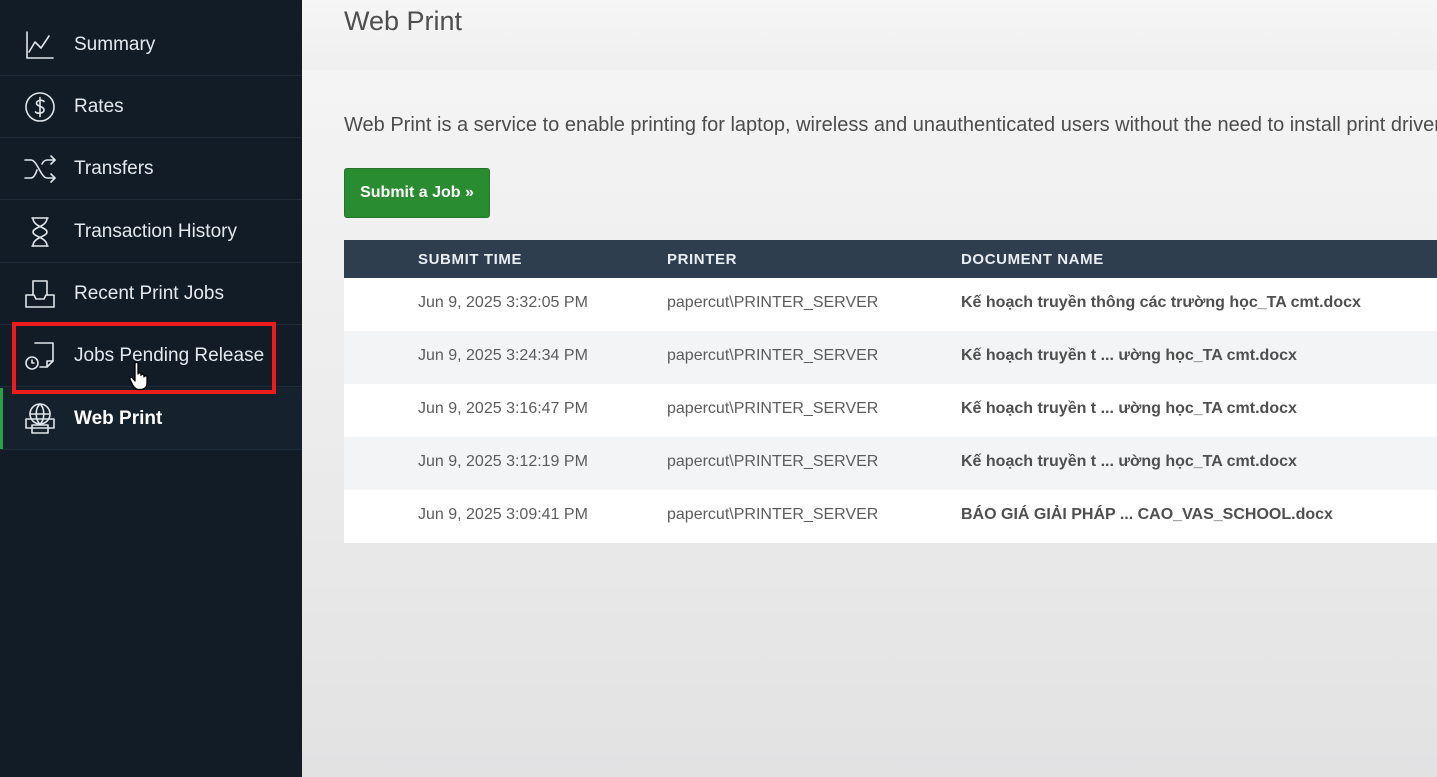 The image size is (1437, 777). I want to click on globe-printer-icon, so click(40, 419).